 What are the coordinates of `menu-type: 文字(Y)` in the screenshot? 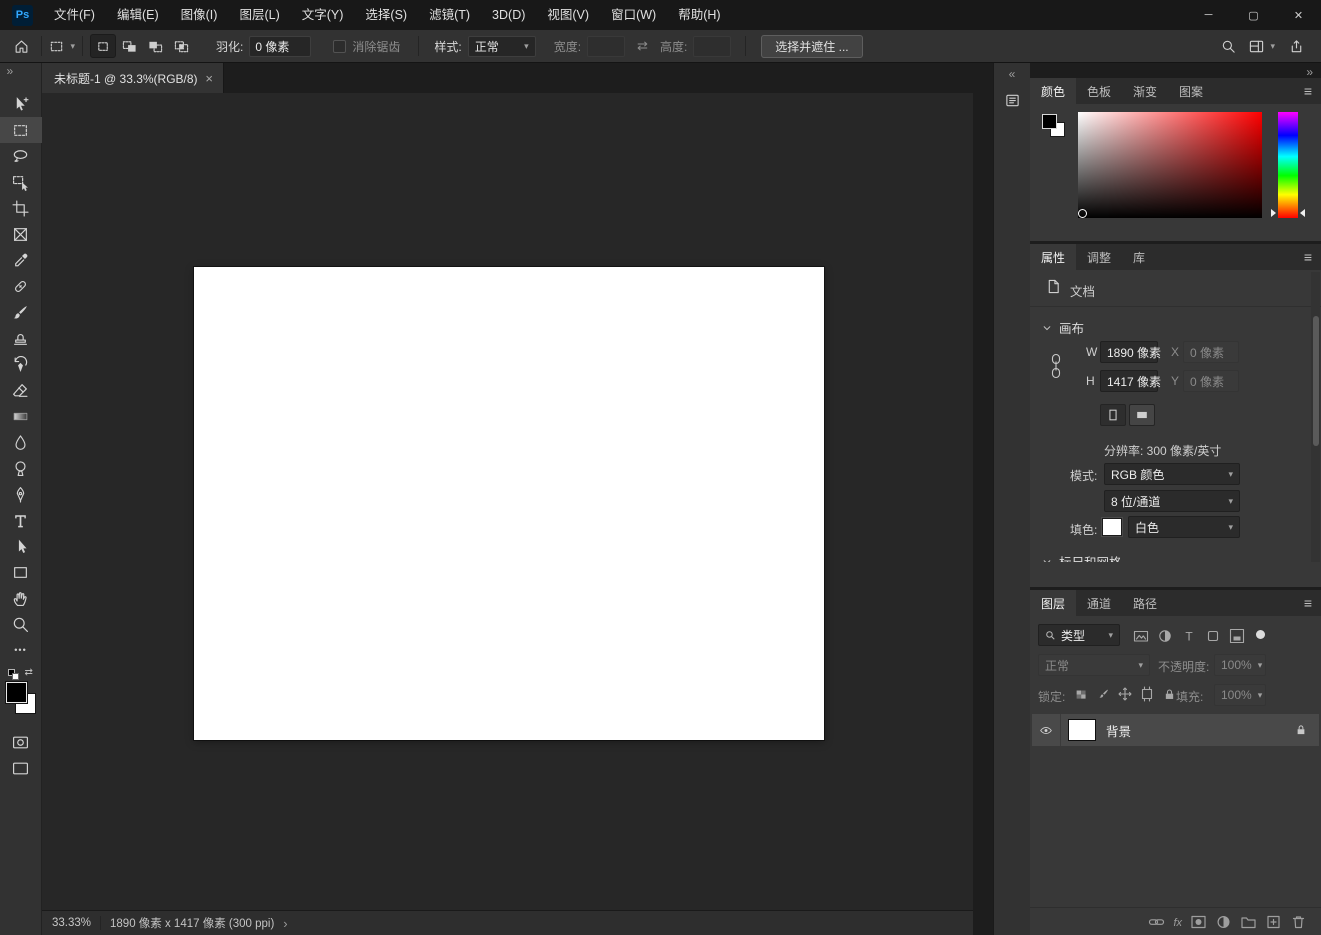 It's located at (323, 15).